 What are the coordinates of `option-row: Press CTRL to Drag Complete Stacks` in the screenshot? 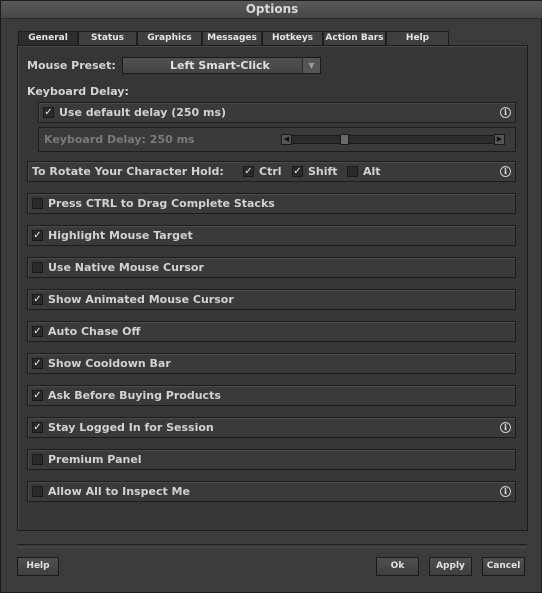 It's located at (271, 203).